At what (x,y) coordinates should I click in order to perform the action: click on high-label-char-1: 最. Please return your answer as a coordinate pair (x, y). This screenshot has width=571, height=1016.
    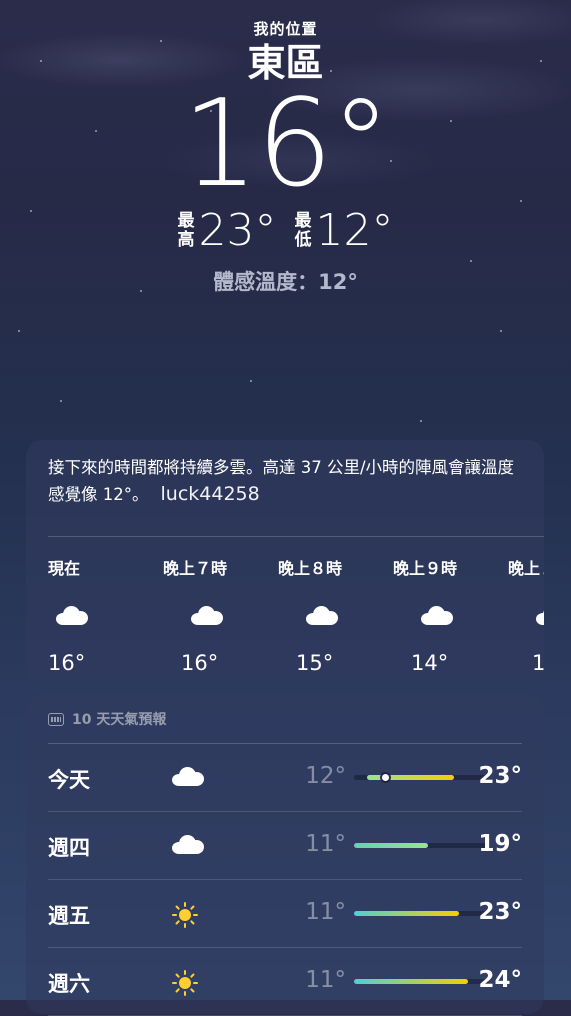
    Looking at the image, I should click on (186, 220).